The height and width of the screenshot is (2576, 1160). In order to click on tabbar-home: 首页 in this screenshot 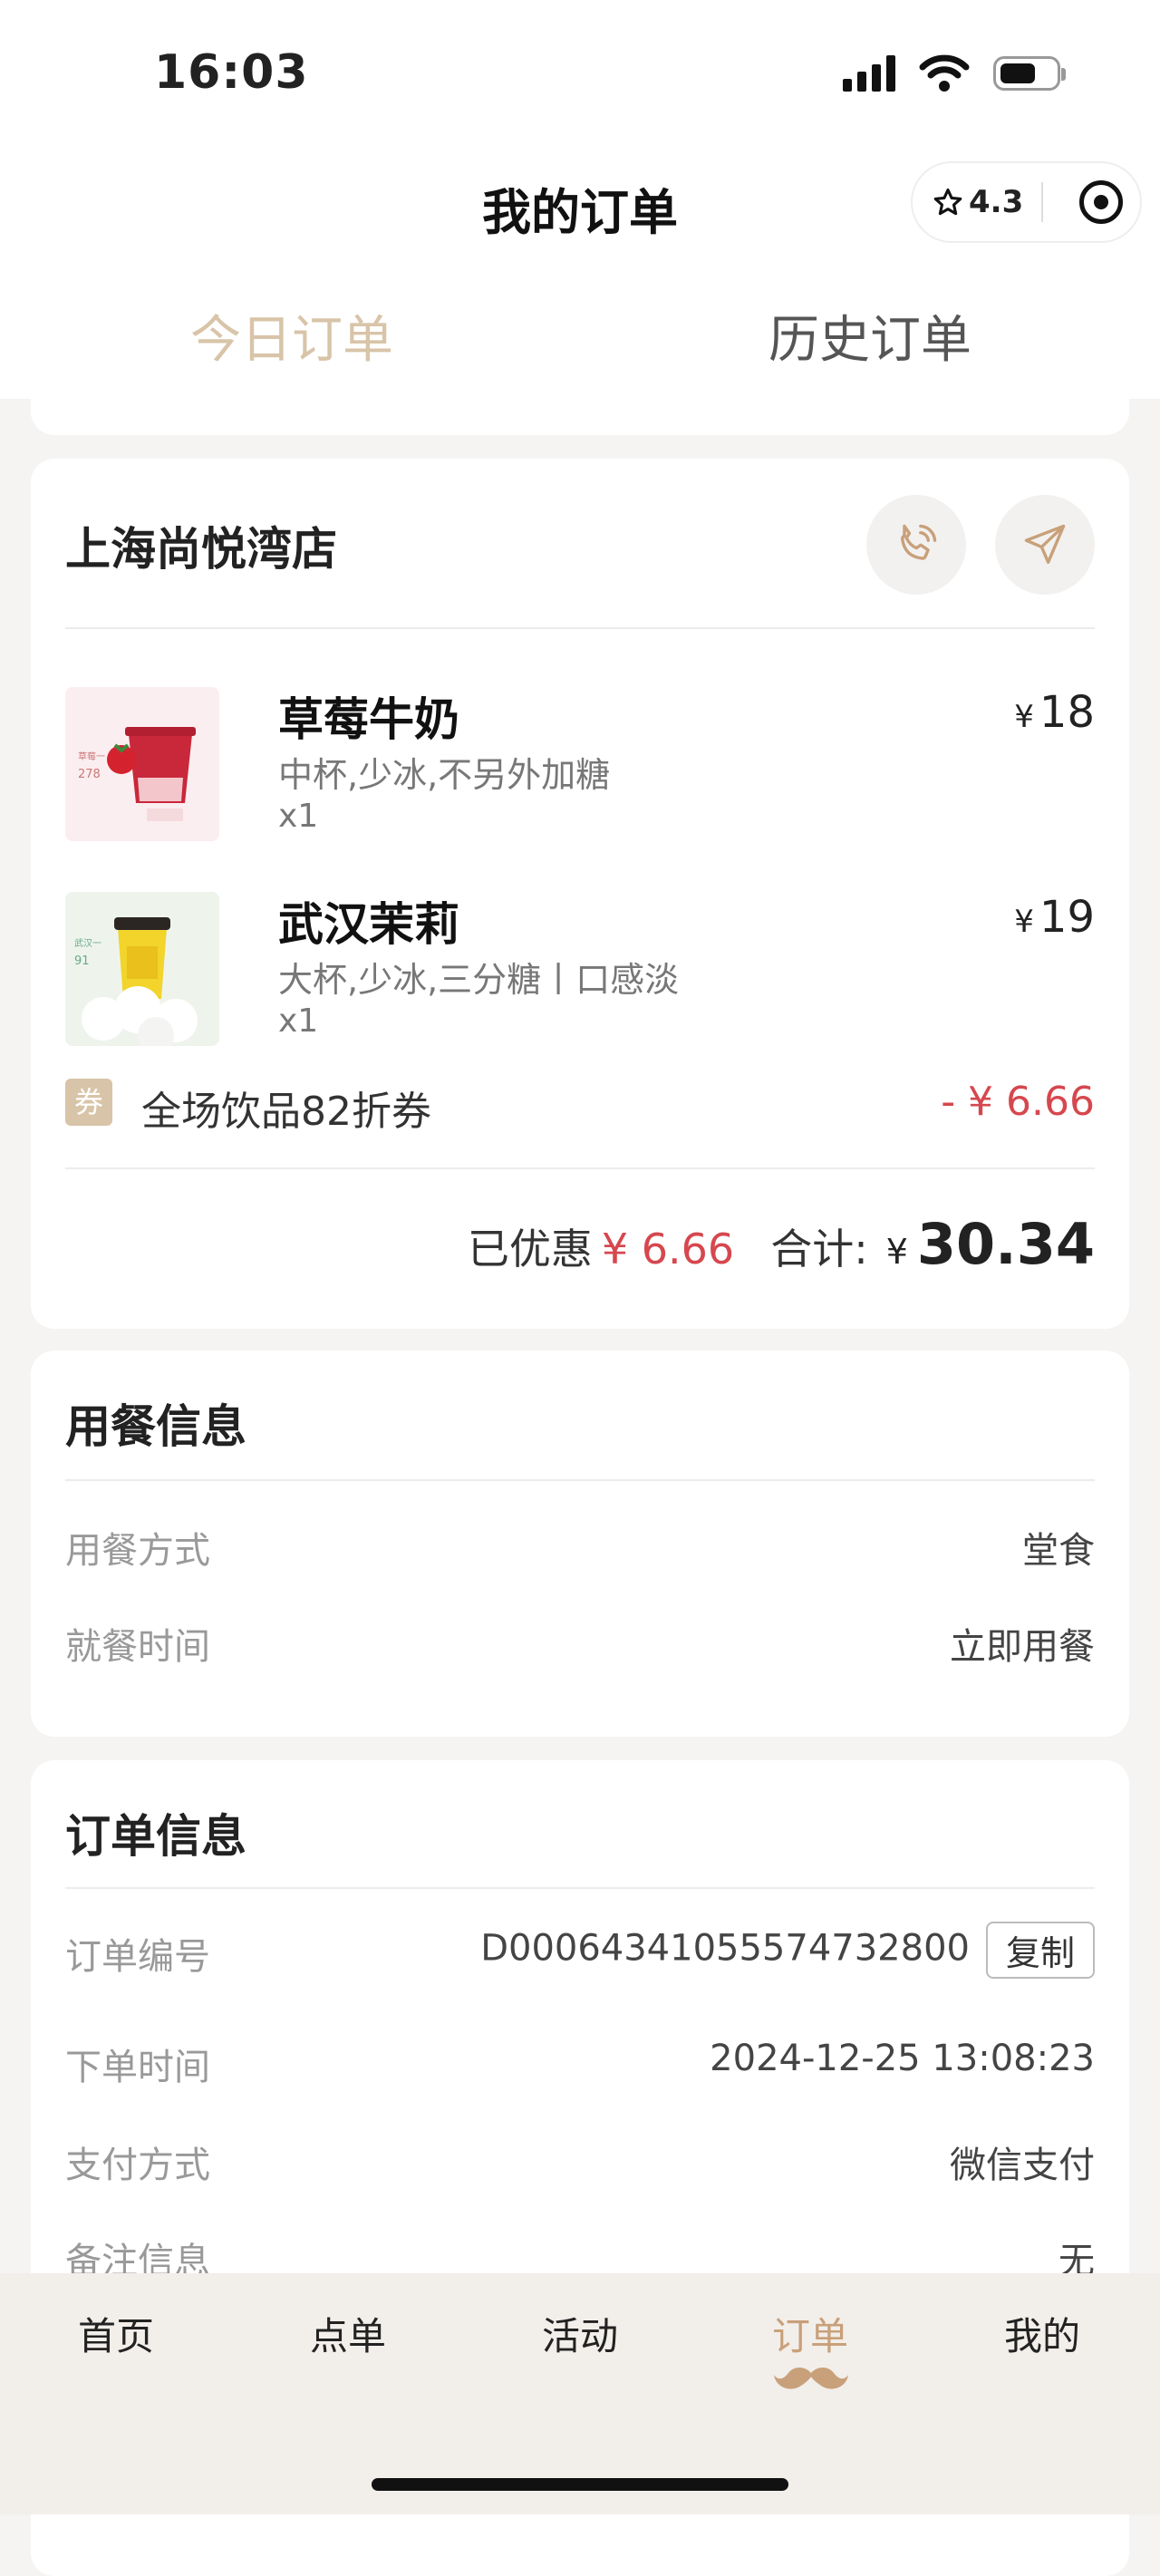, I will do `click(116, 2333)`.